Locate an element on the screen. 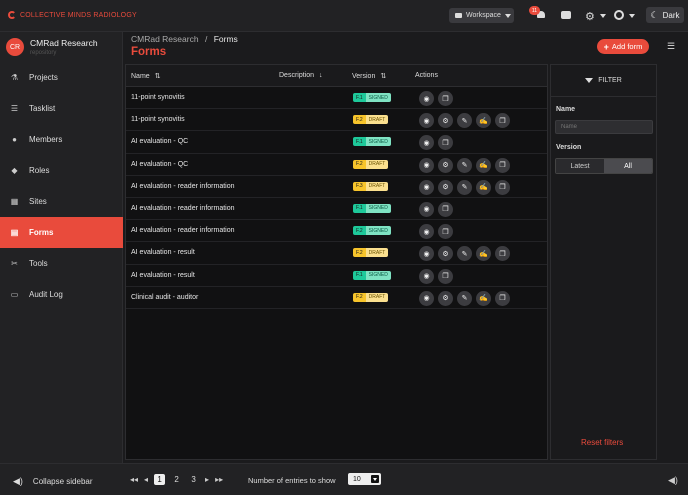 This screenshot has height=495, width=688. version-number: F.1 is located at coordinates (359, 208).